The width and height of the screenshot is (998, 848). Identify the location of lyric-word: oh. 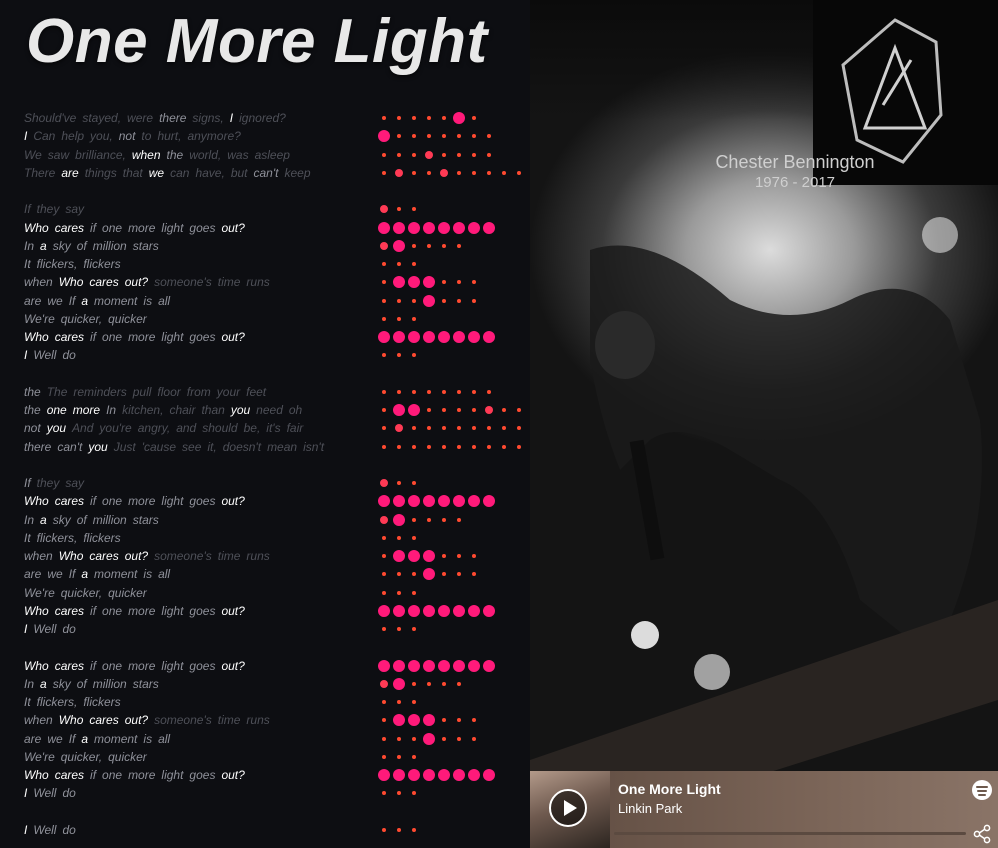
(295, 410).